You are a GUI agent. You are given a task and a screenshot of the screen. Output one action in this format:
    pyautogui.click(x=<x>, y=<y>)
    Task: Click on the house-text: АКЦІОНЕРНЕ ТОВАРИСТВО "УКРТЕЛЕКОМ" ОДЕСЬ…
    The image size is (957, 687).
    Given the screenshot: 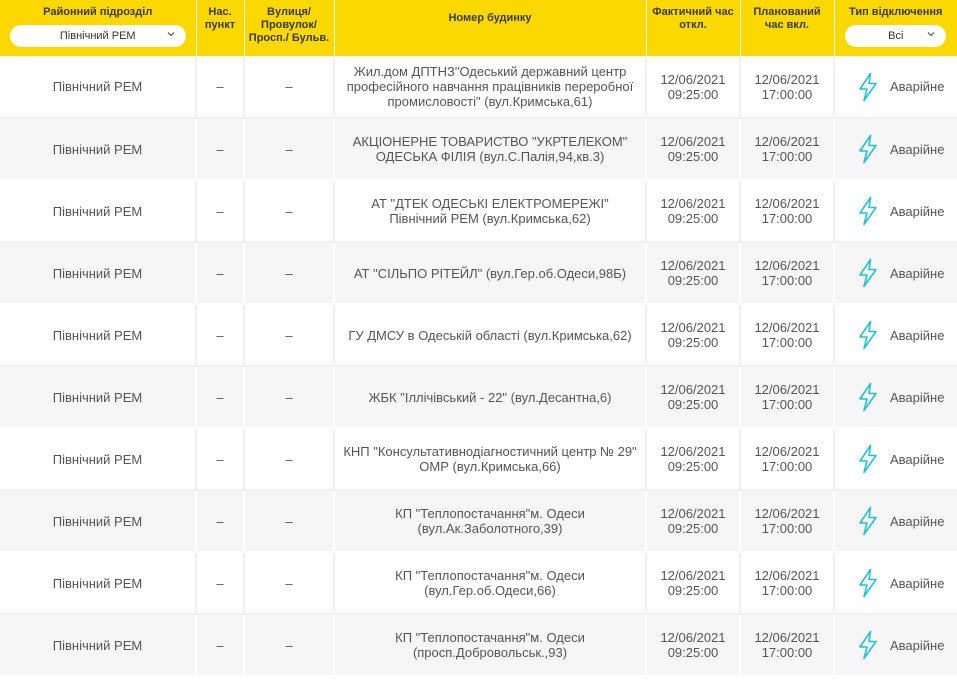 What is the action you would take?
    pyautogui.click(x=490, y=149)
    